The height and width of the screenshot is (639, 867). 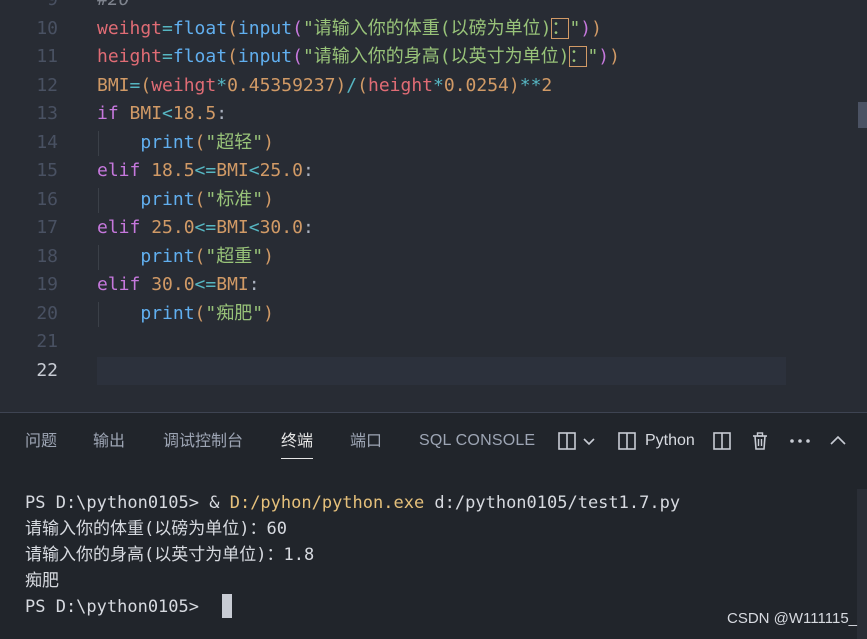 What do you see at coordinates (656, 441) in the screenshot?
I see `terminal-profile-button: Python` at bounding box center [656, 441].